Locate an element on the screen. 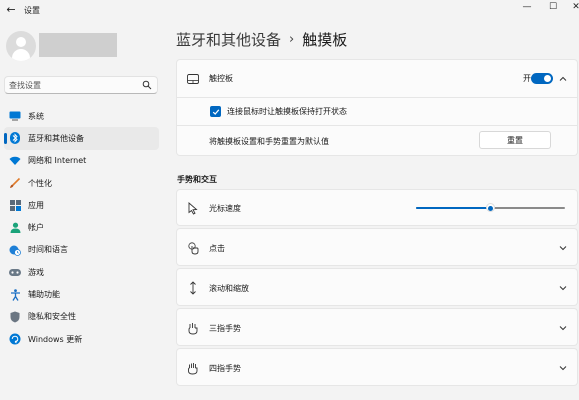 The image size is (579, 400). sidebar-item-label: 时间和语言 is located at coordinates (48, 250).